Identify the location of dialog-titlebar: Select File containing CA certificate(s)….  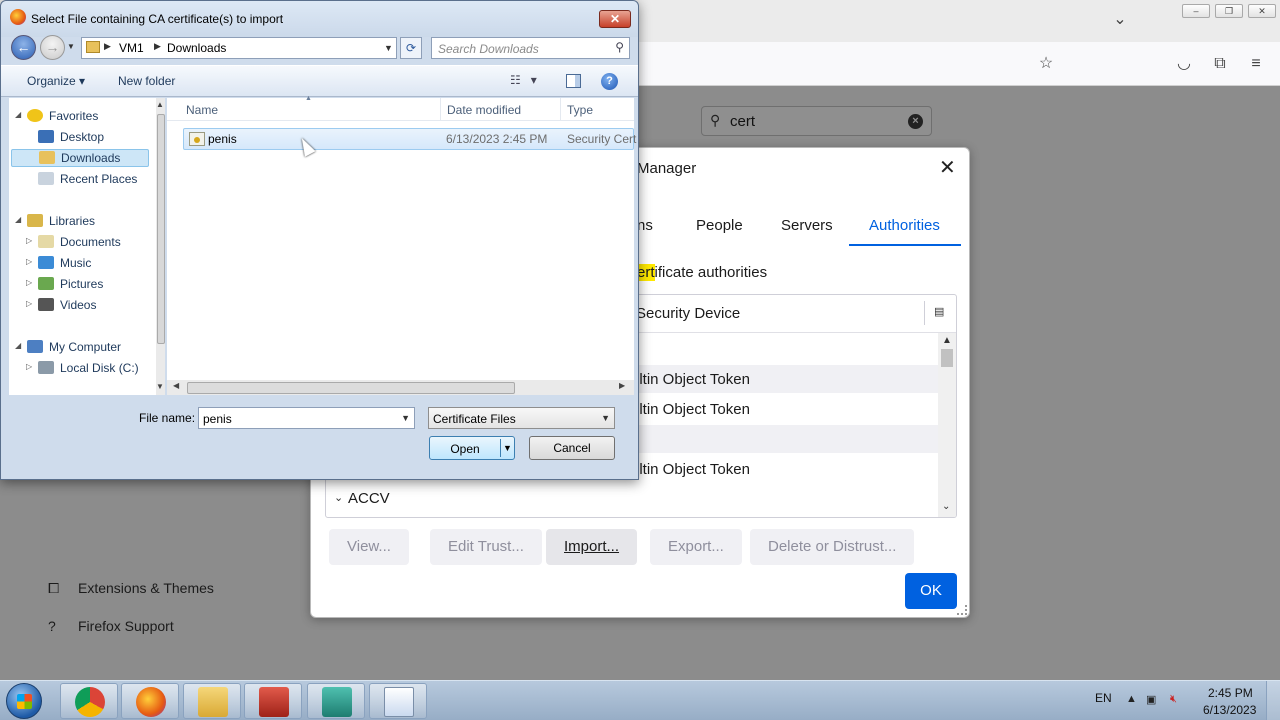
(319, 19).